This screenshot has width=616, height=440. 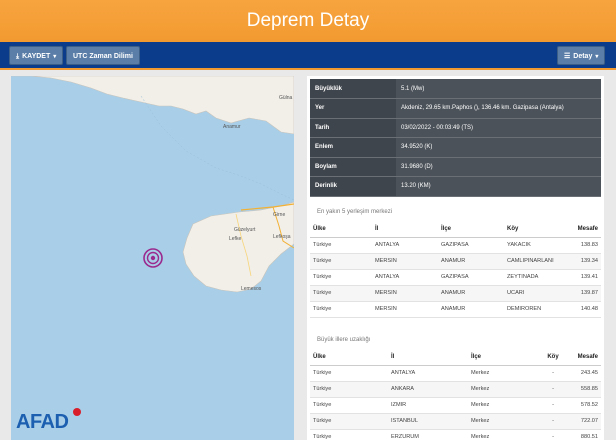 I want to click on table-cell: ERZURUM, so click(x=428, y=434).